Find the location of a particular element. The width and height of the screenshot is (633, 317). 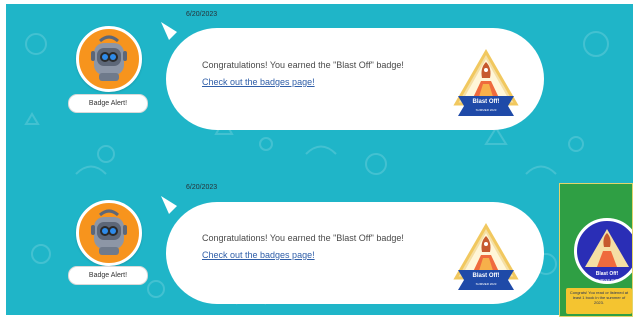

preview-badge-subtitle: SUMMER 2023 is located at coordinates (607, 280).